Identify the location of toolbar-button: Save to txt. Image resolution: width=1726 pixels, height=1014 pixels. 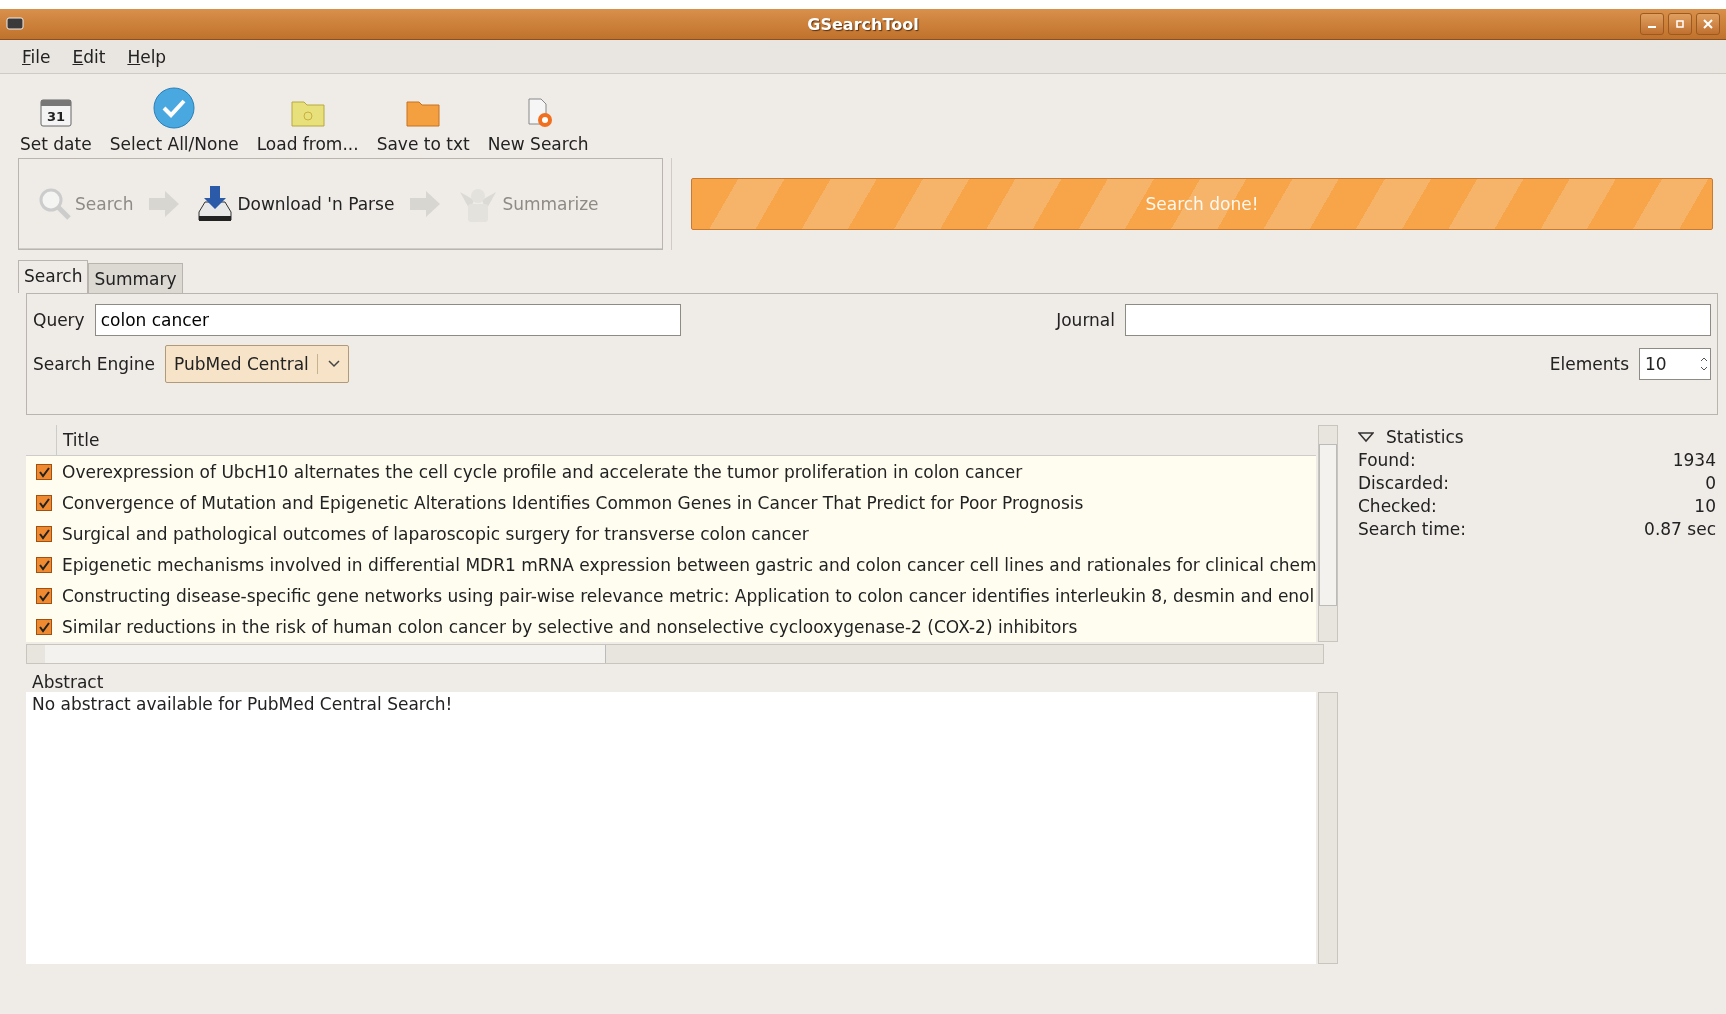
(423, 125).